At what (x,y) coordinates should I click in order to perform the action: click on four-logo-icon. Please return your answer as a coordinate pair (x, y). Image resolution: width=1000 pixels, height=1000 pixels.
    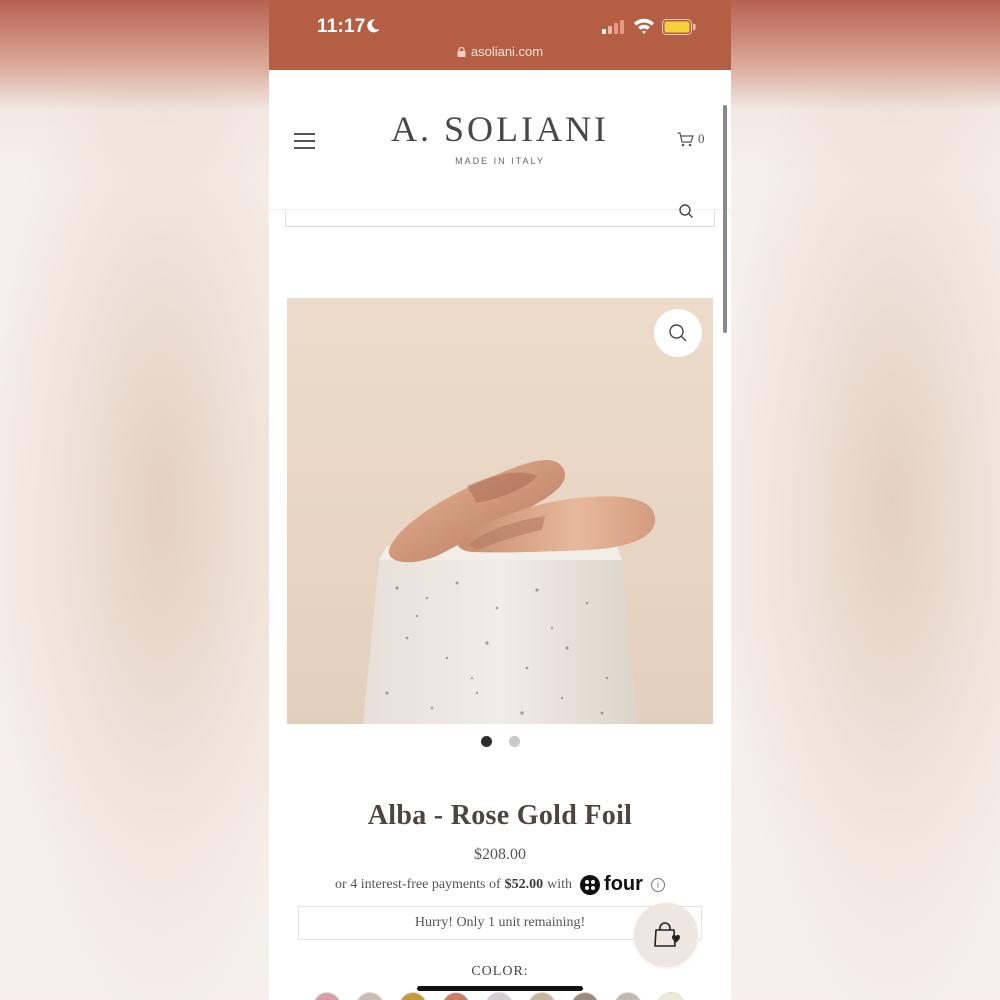
    Looking at the image, I should click on (590, 884).